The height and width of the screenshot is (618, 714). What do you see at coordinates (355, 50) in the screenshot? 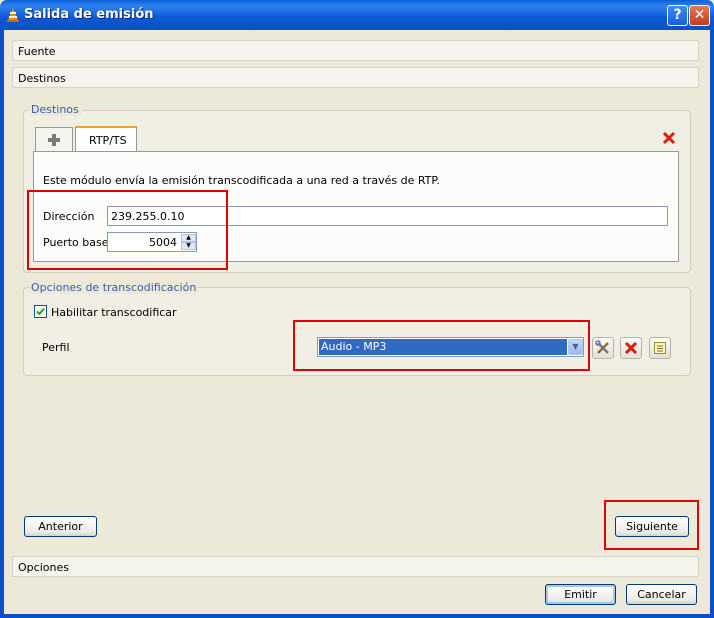
I see `section-source: Fuente` at bounding box center [355, 50].